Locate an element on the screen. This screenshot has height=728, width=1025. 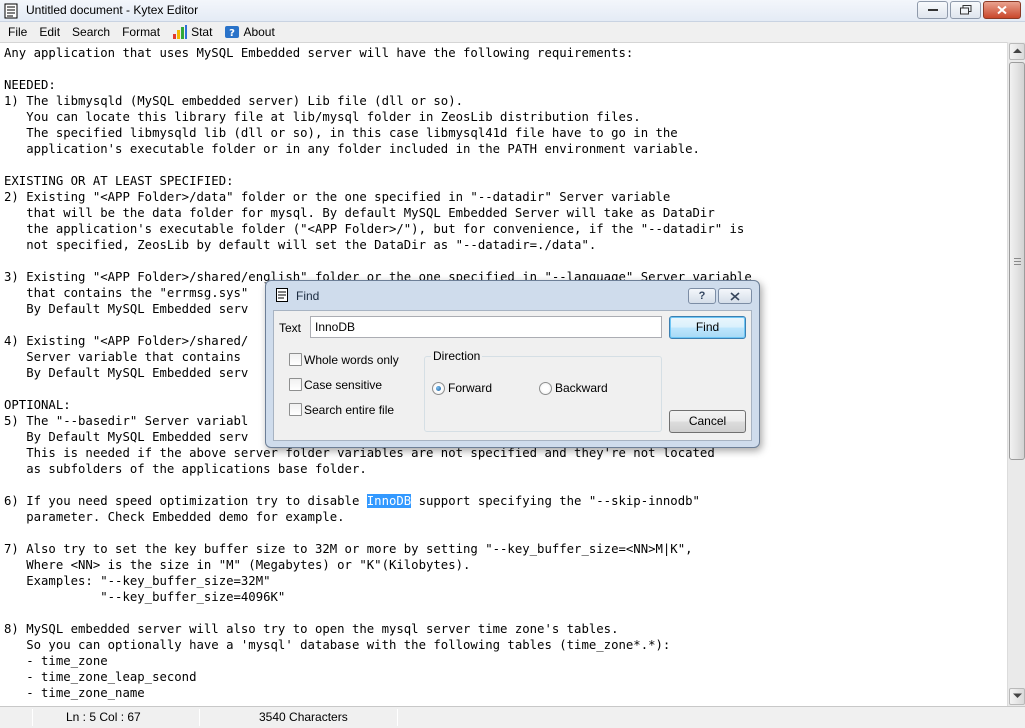
vertical-scrollbar is located at coordinates (1016, 374).